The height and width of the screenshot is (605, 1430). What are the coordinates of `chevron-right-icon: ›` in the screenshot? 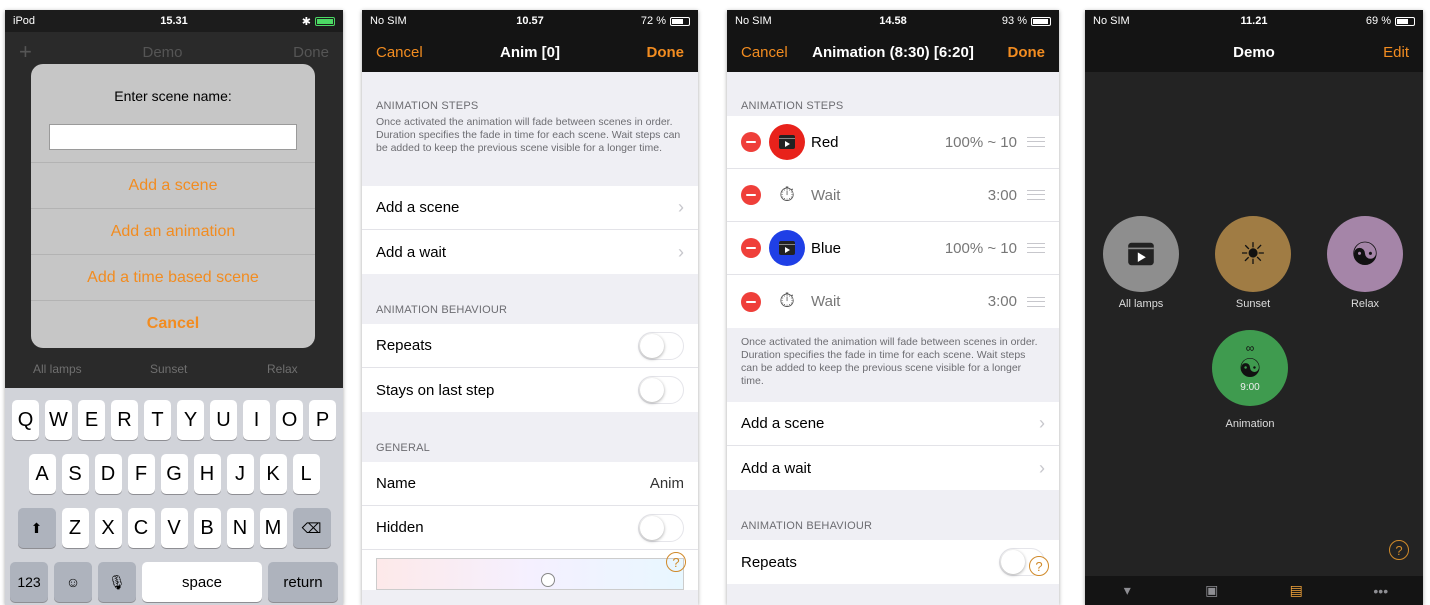 It's located at (681, 251).